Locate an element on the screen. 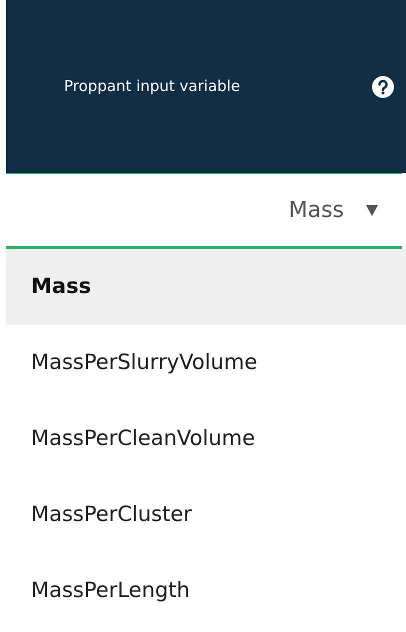 The image size is (406, 632). dropdown-option: MassPerCleanVolume is located at coordinates (206, 439).